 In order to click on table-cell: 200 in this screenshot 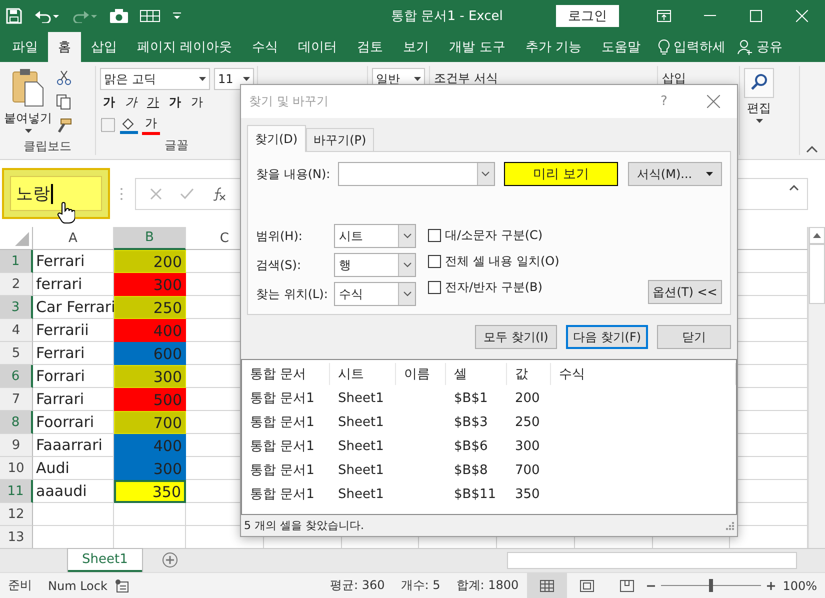, I will do `click(150, 261)`.